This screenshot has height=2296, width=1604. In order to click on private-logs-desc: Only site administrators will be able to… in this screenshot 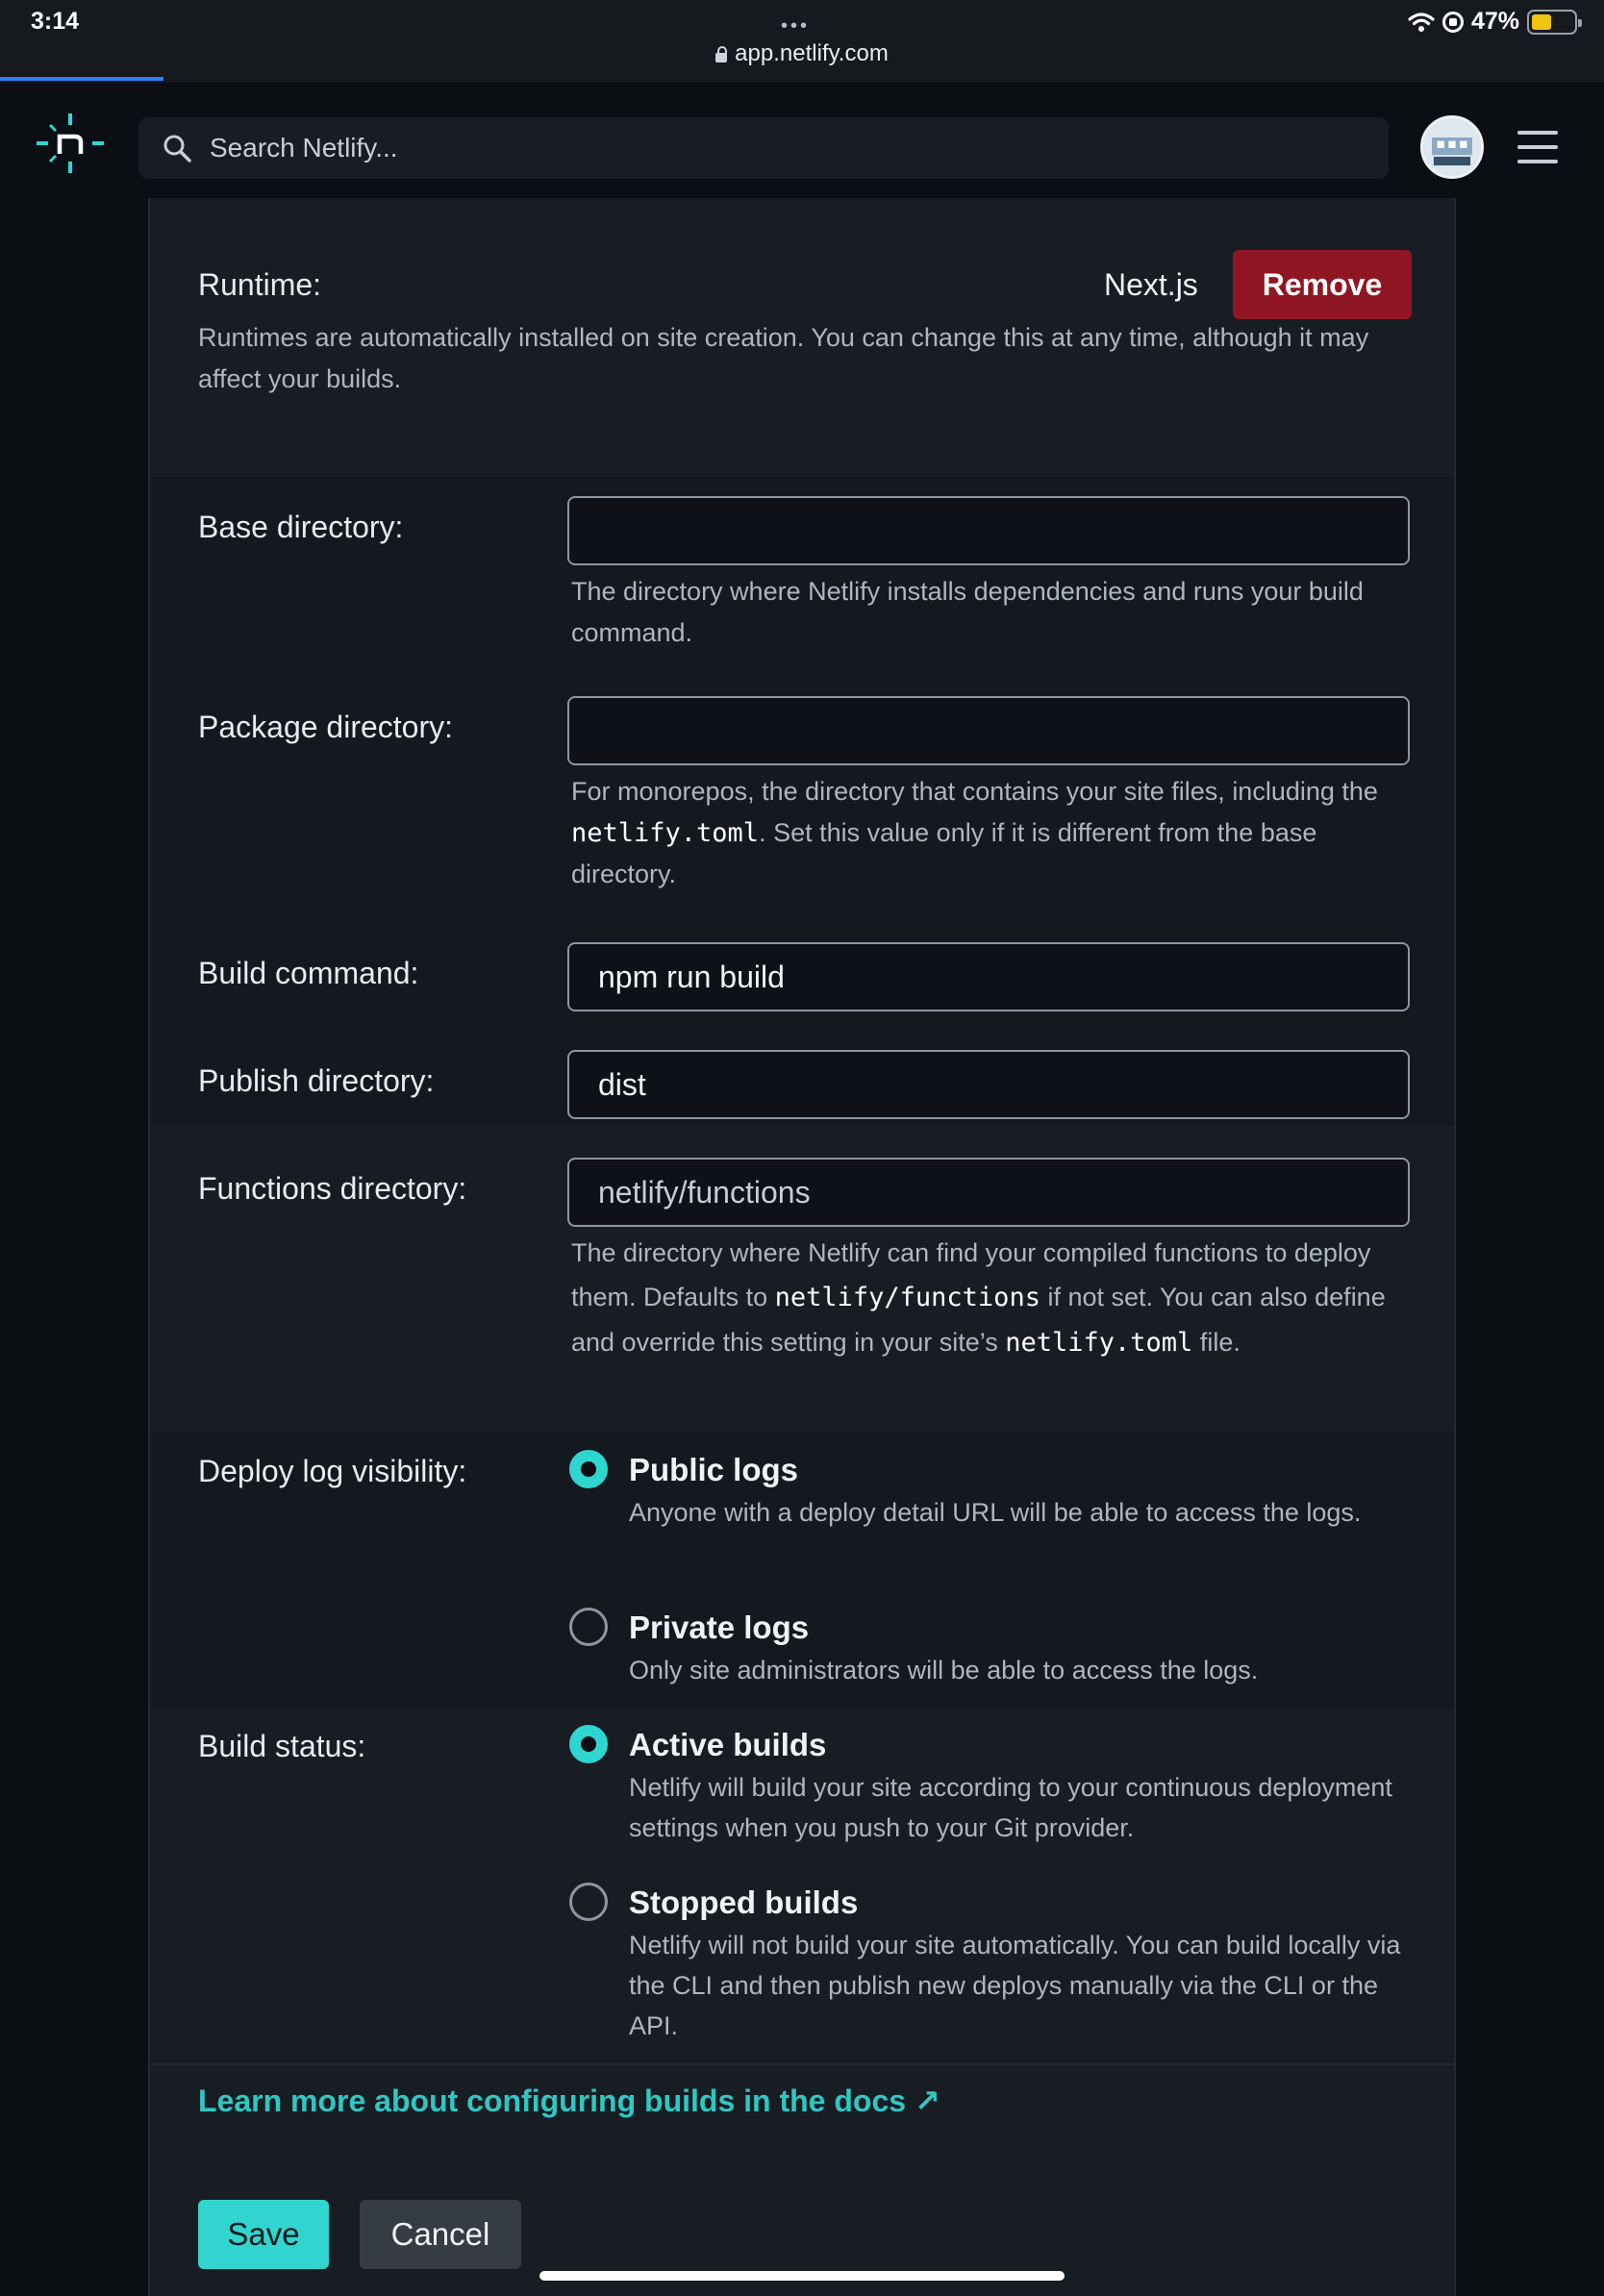, I will do `click(944, 1670)`.